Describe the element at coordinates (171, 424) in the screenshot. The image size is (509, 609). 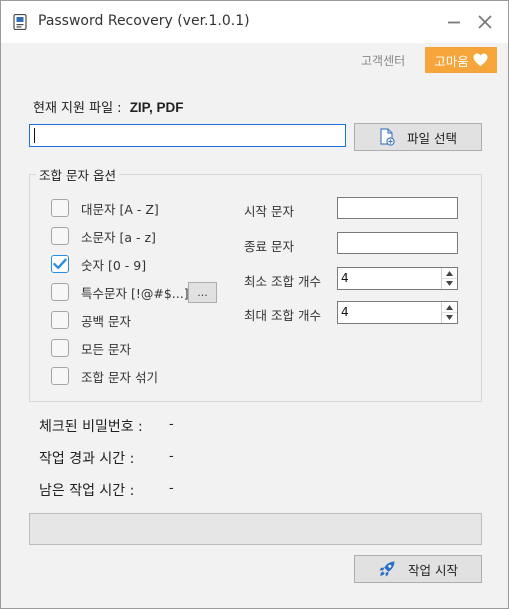
I see `checked-passwords-value: -` at that location.